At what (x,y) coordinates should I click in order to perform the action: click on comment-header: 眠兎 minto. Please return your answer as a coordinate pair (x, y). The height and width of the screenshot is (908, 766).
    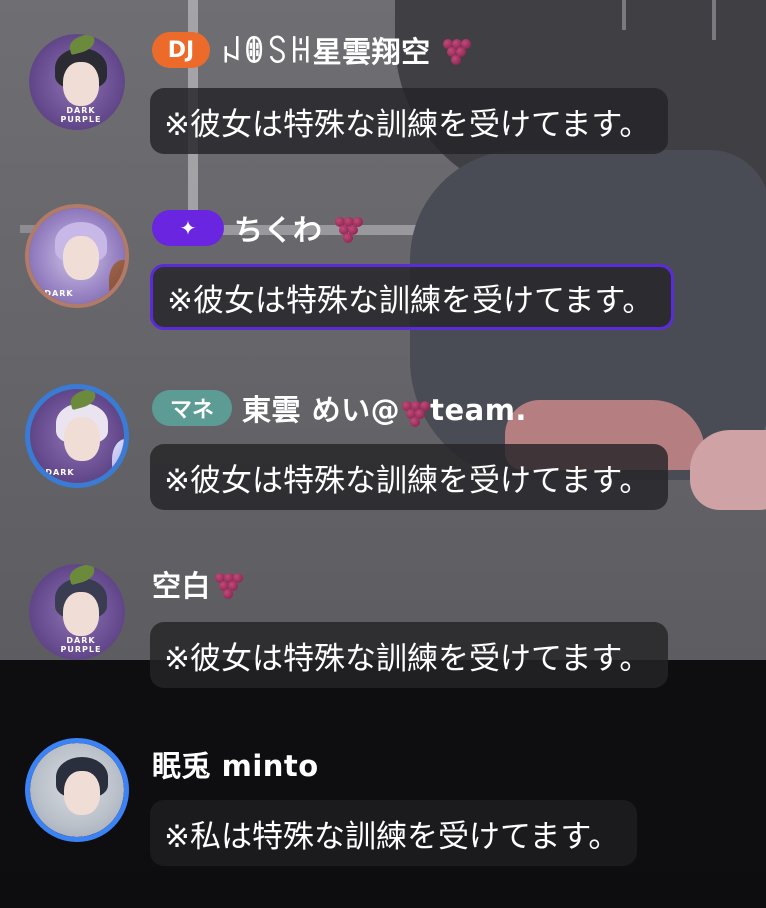
    Looking at the image, I should click on (235, 764).